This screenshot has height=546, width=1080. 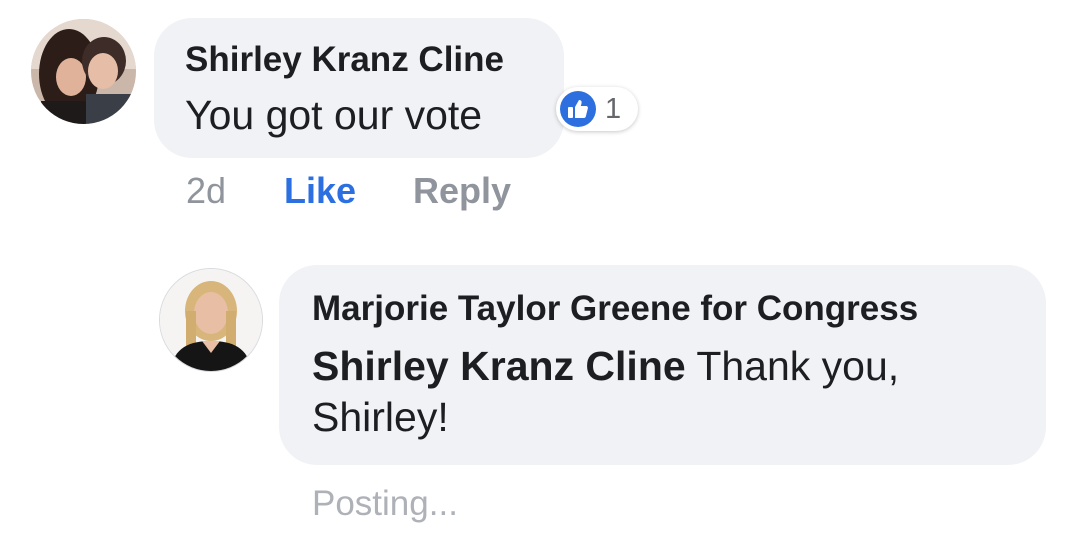 What do you see at coordinates (359, 88) in the screenshot?
I see `comment-bubble: Shirley Kranz Cline You got our vote` at bounding box center [359, 88].